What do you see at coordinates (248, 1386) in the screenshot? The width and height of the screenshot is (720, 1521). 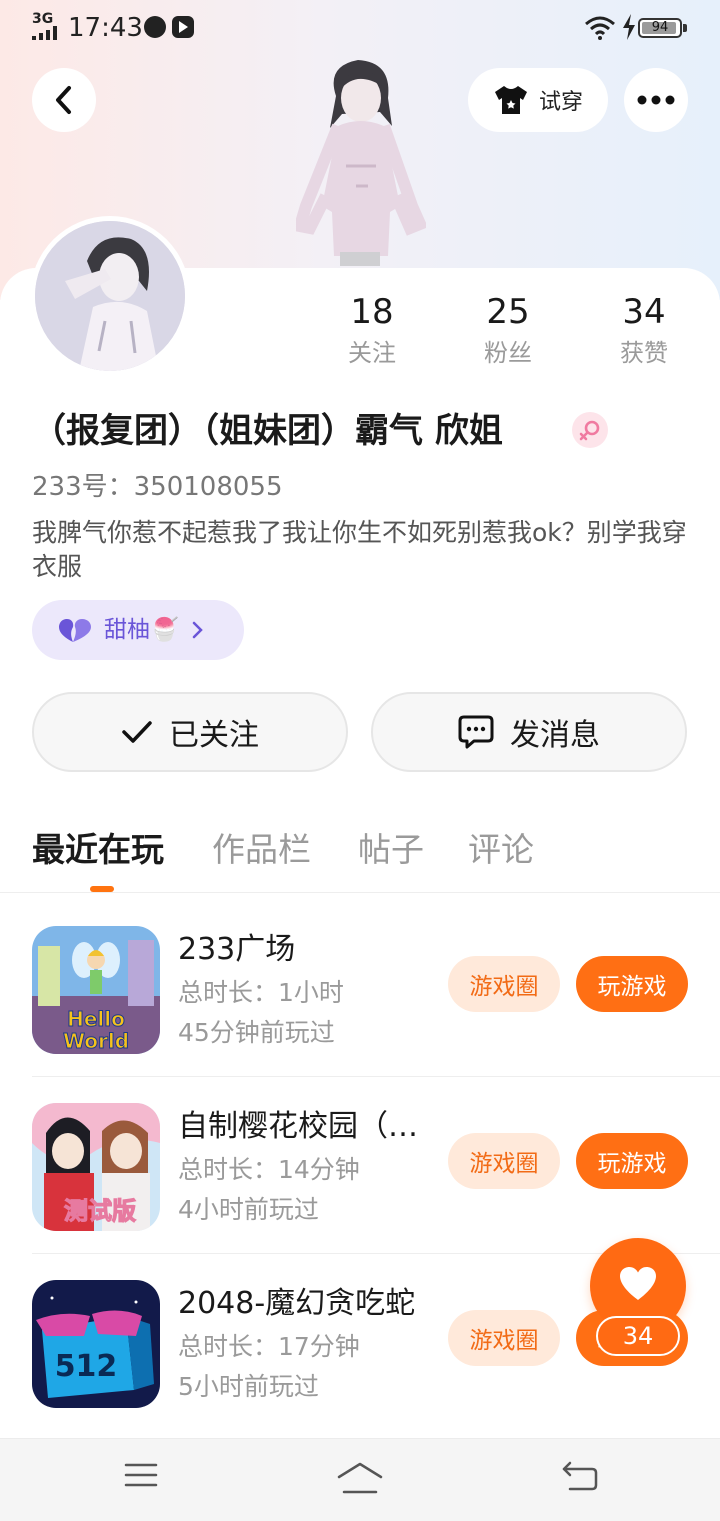 I see `game-last-played: 5小时前玩过` at bounding box center [248, 1386].